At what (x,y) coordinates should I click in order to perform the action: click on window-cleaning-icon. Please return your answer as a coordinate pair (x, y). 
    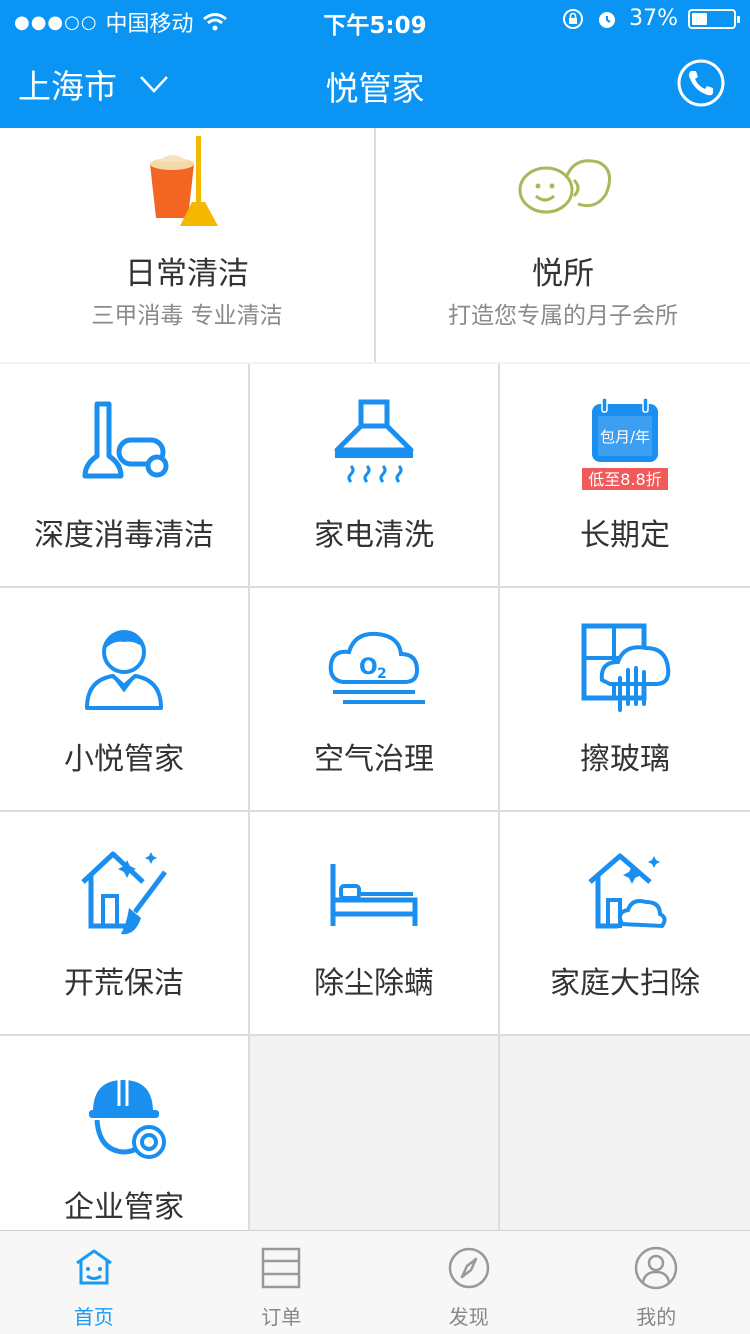
    Looking at the image, I should click on (626, 667).